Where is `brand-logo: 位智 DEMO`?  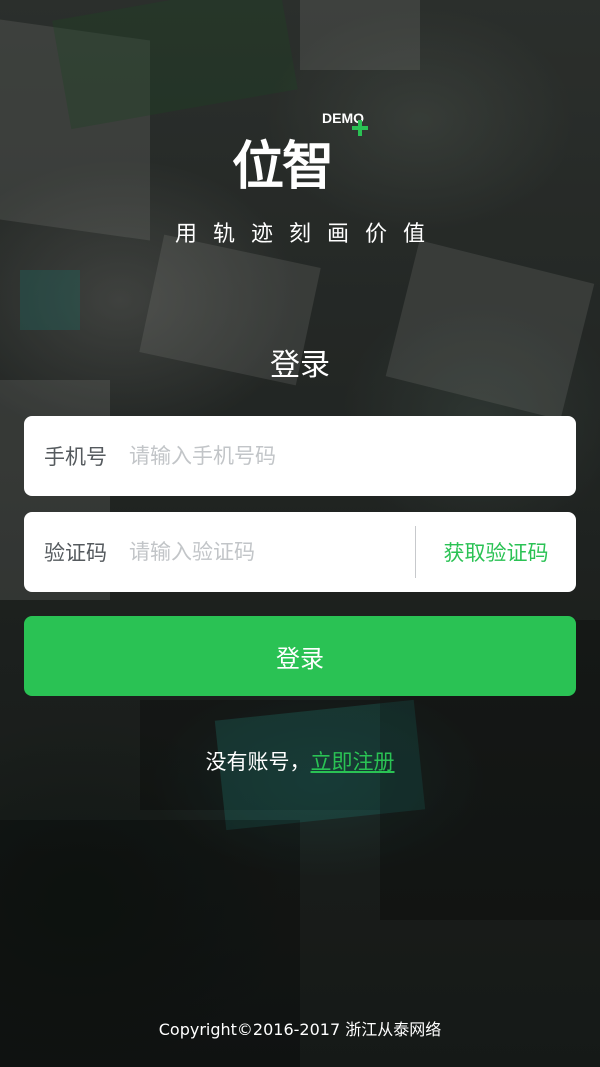 brand-logo: 位智 DEMO is located at coordinates (302, 153).